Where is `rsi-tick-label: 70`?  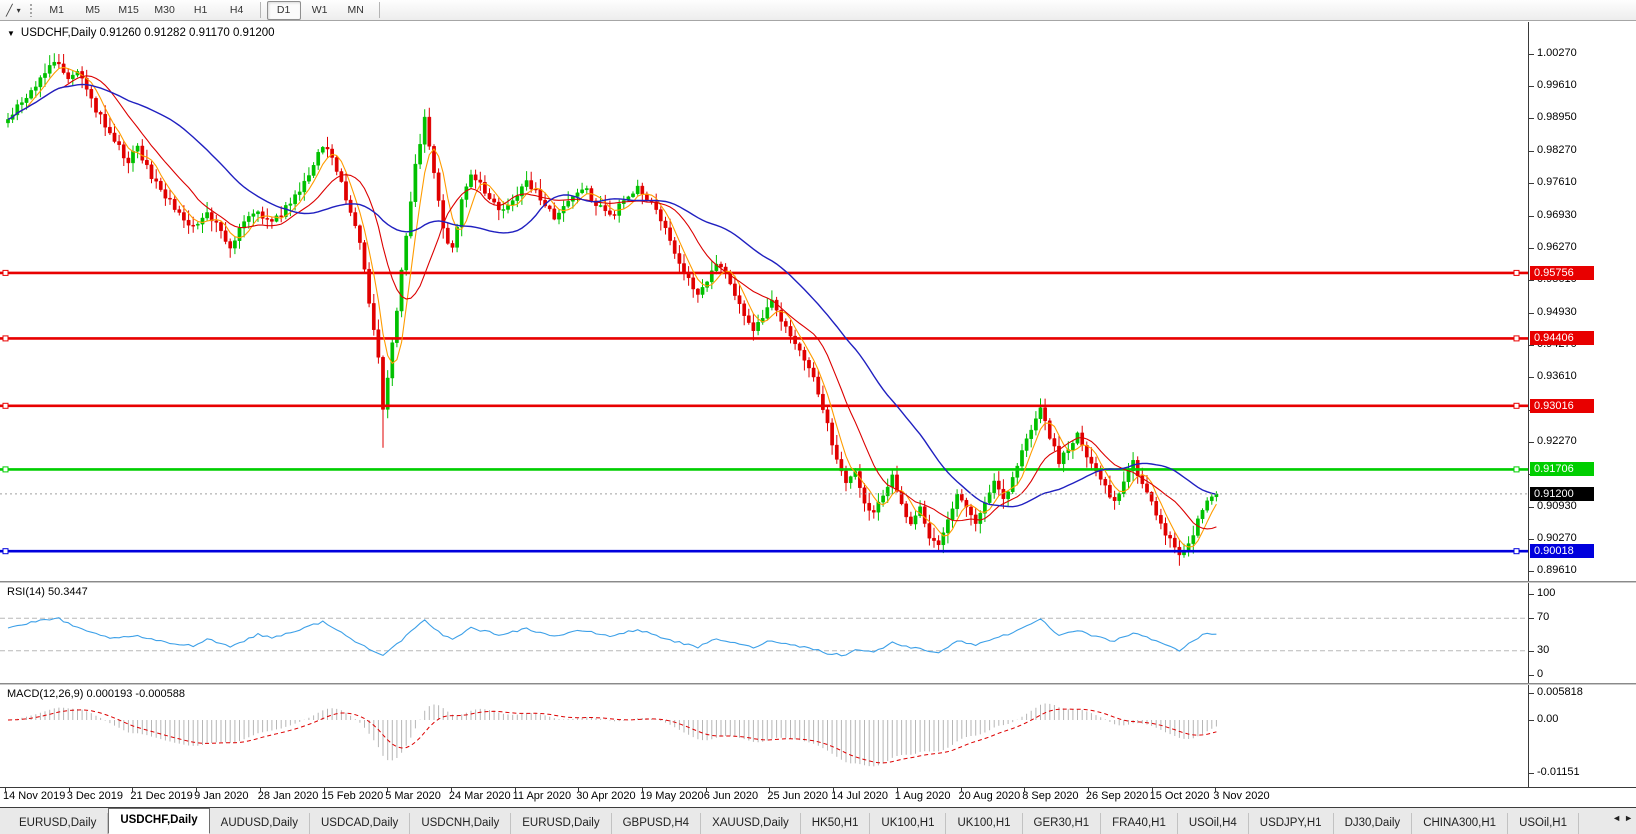
rsi-tick-label: 70 is located at coordinates (1543, 617).